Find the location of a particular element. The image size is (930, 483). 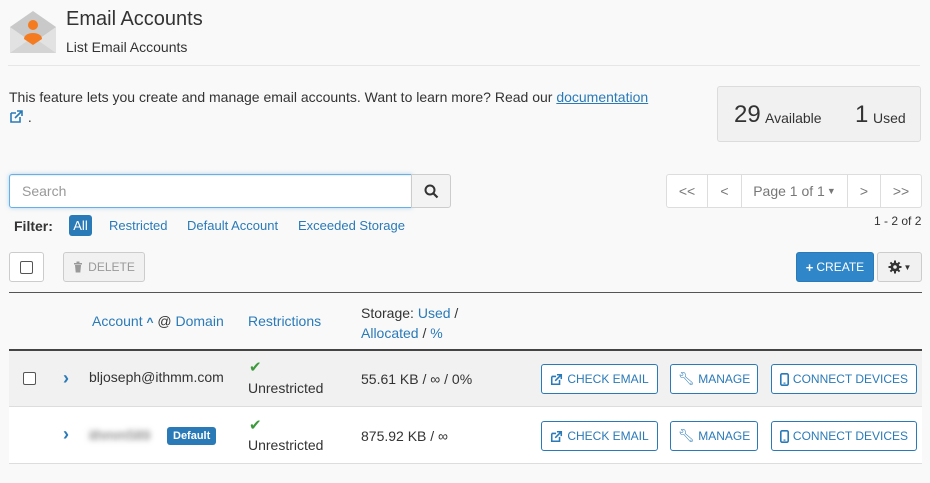

settings-dropdown-button: ▼ is located at coordinates (899, 267).